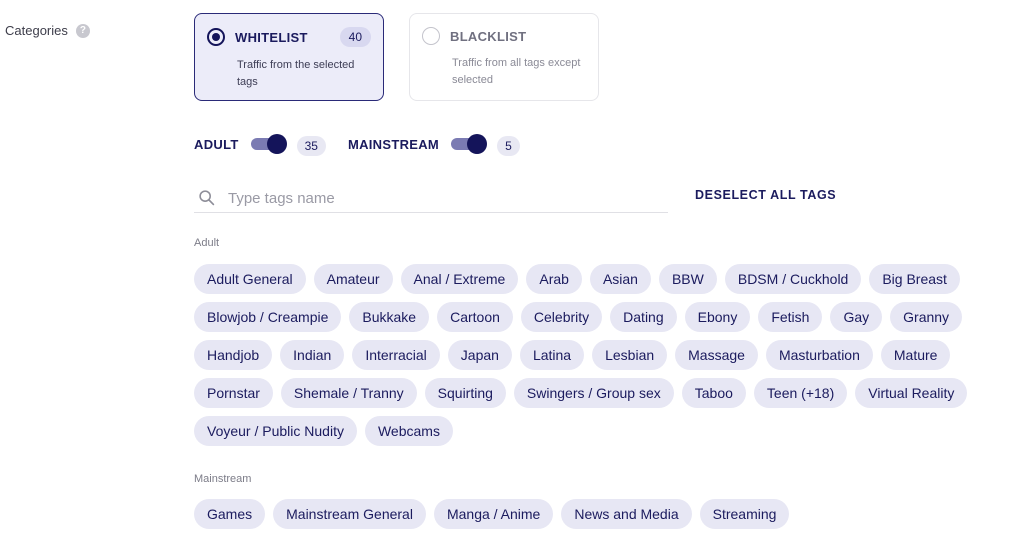  I want to click on tag-chip: Manga / Anime, so click(493, 514).